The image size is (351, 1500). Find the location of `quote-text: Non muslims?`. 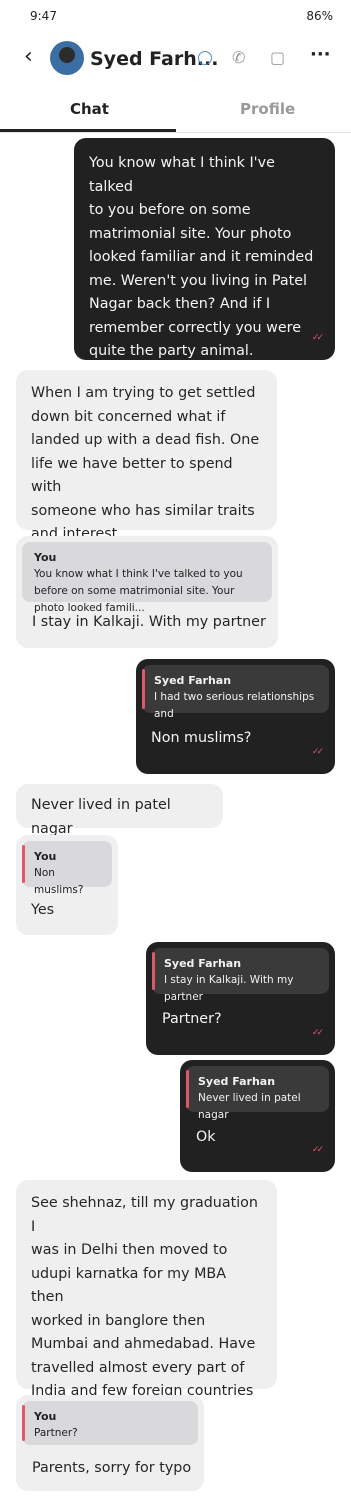

quote-text: Non muslims? is located at coordinates (59, 881).